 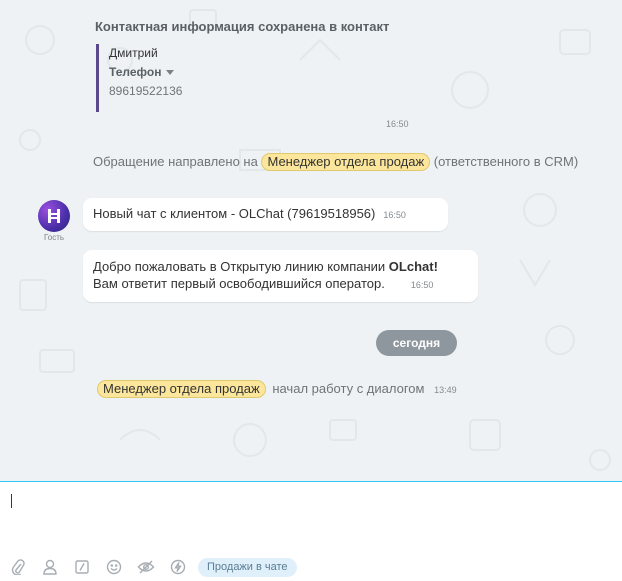 I want to click on operator-event-time: 13:49, so click(x=445, y=390).